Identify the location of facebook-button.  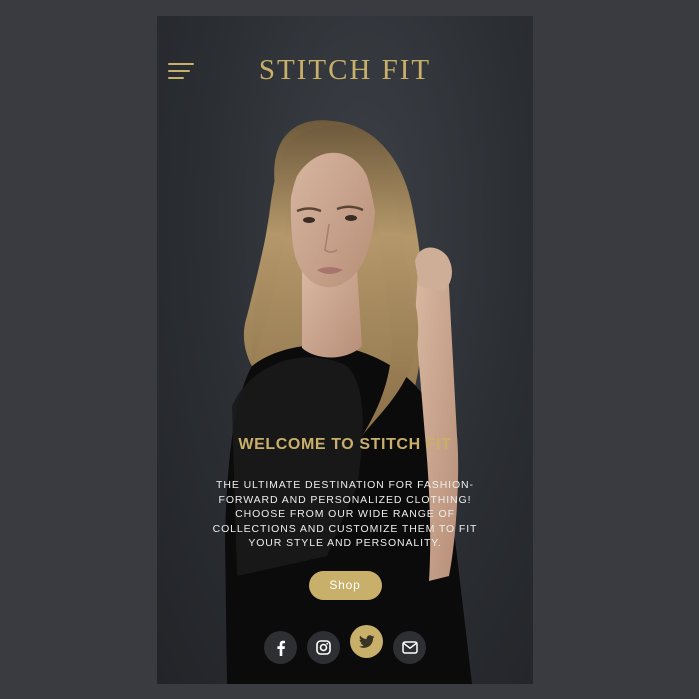
(280, 647).